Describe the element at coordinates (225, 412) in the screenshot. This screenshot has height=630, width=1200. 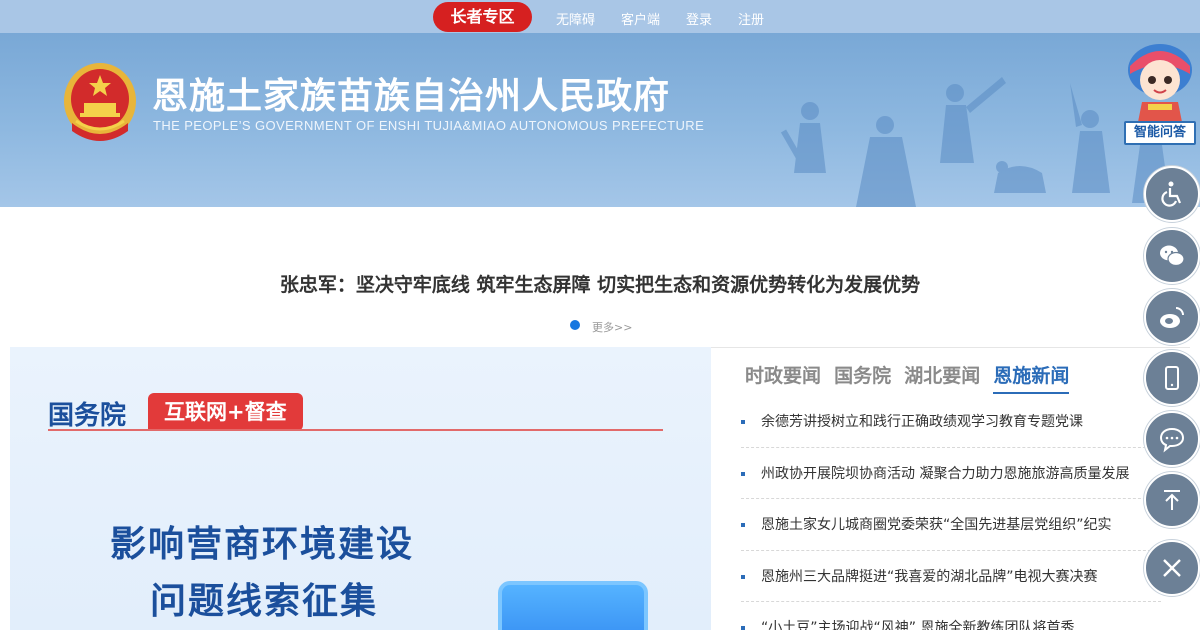
I see `promo-tag: 互联网+督查` at that location.